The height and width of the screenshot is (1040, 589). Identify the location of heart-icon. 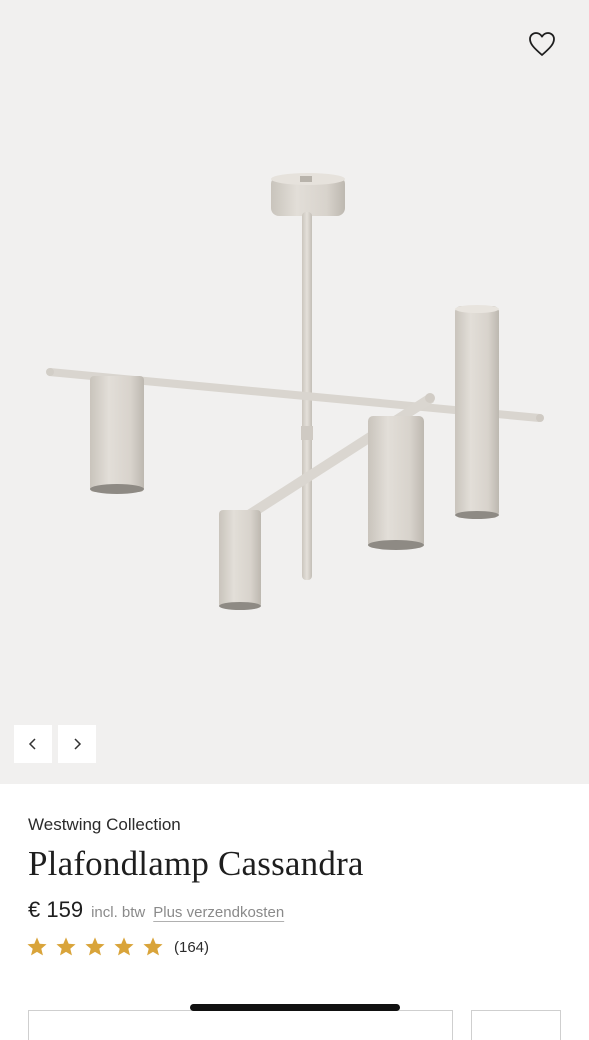
(542, 44).